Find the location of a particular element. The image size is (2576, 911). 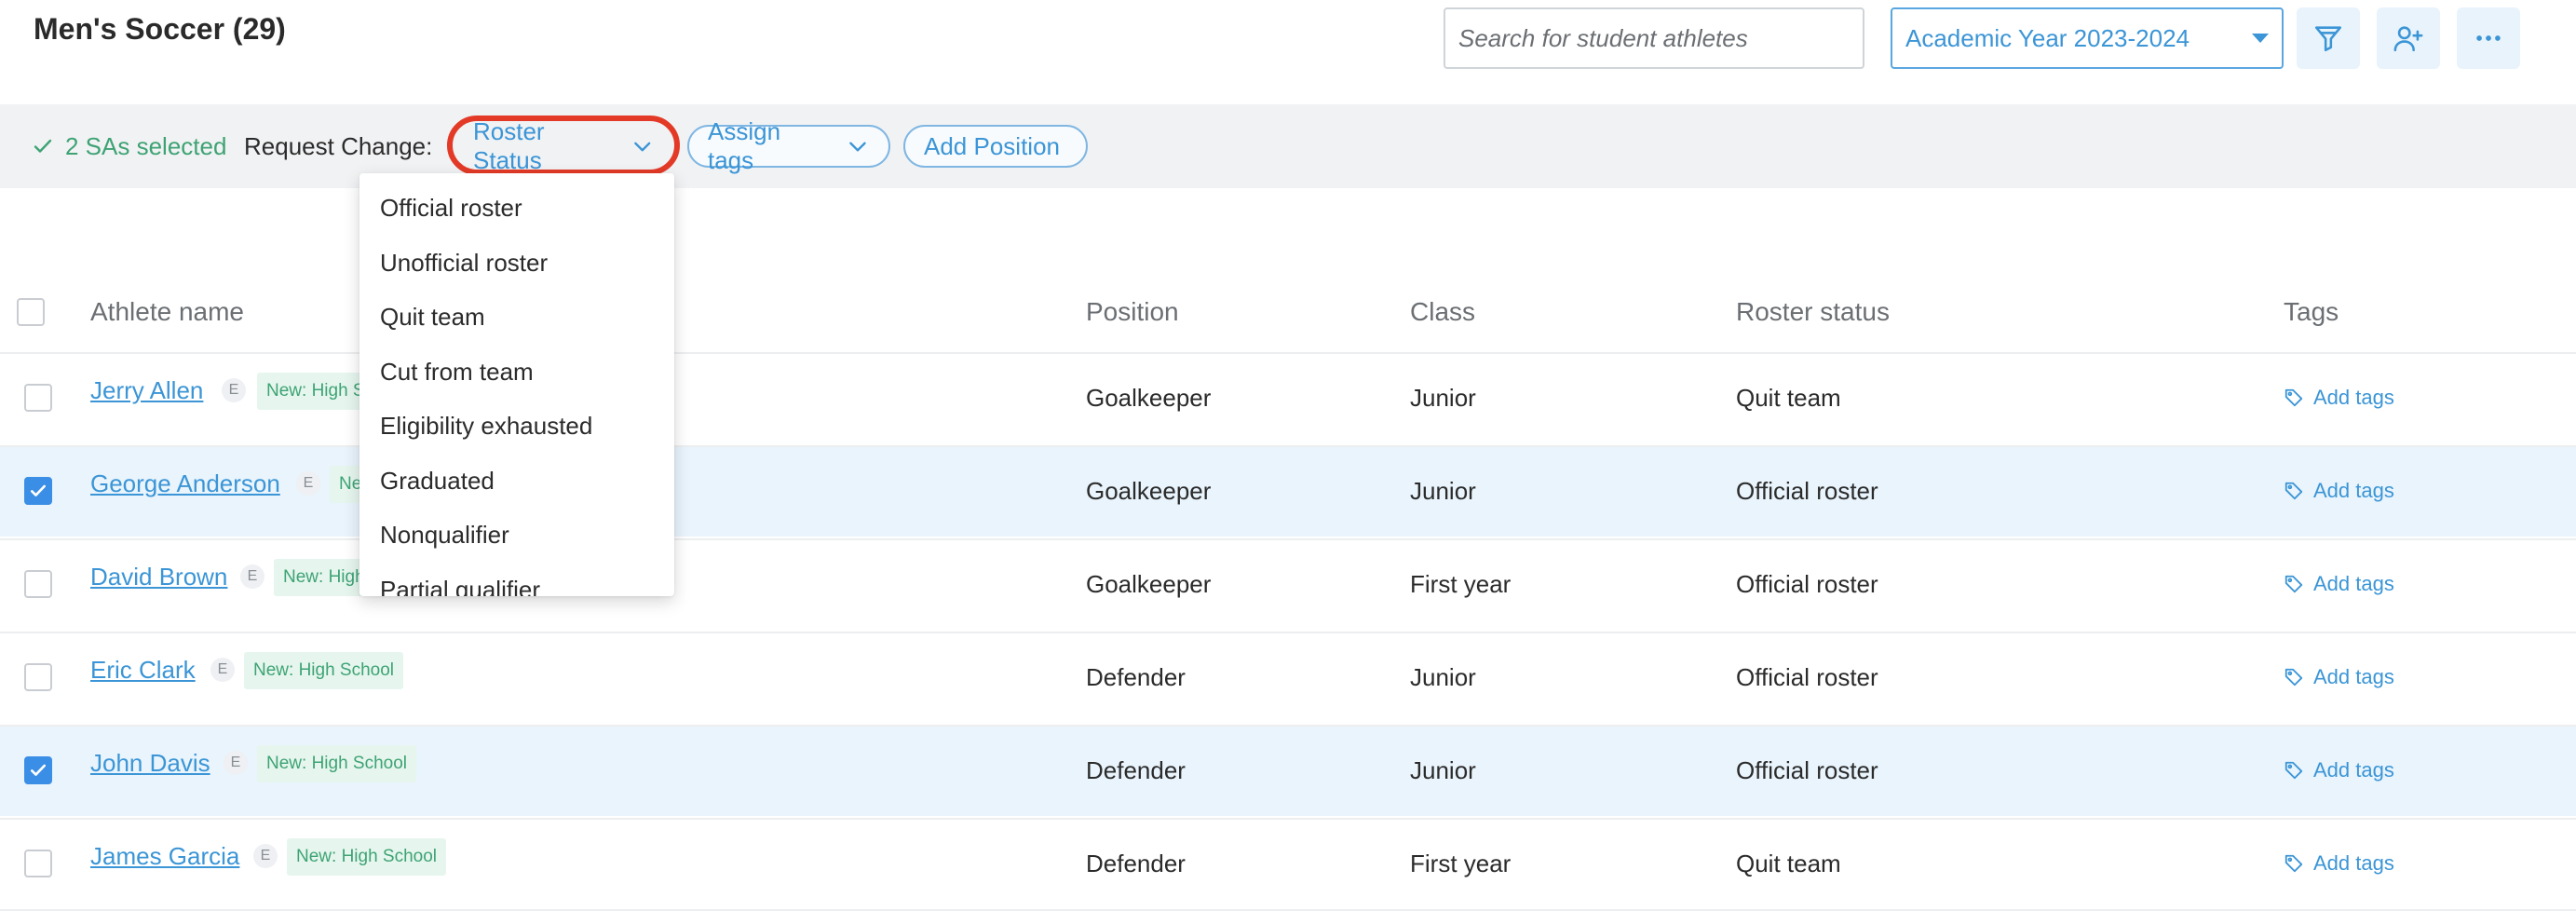

filter-button is located at coordinates (2328, 38).